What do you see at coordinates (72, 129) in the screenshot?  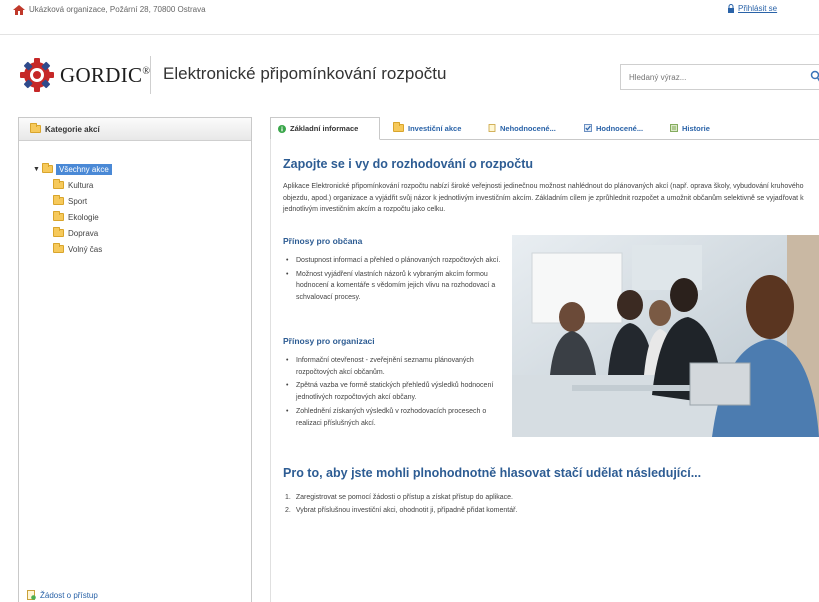 I see `sidebar-title: Kategorie akcí` at bounding box center [72, 129].